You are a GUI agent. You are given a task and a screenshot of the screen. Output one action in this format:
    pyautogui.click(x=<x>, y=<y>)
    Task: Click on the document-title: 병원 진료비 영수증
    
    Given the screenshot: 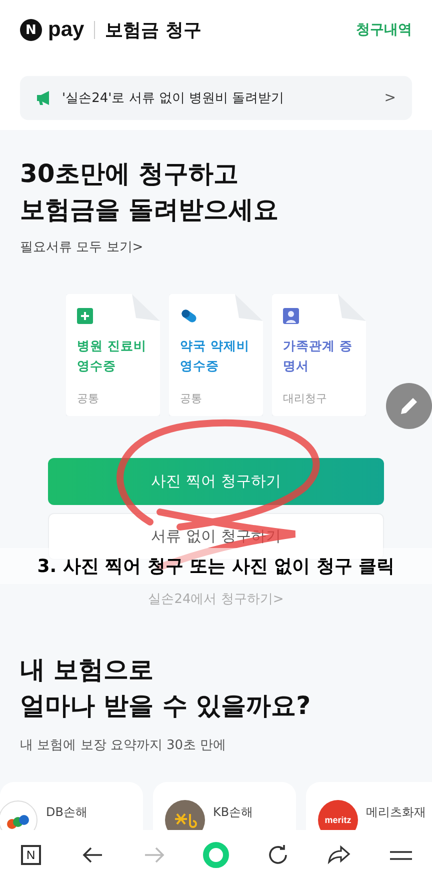 What is the action you would take?
    pyautogui.click(x=112, y=356)
    